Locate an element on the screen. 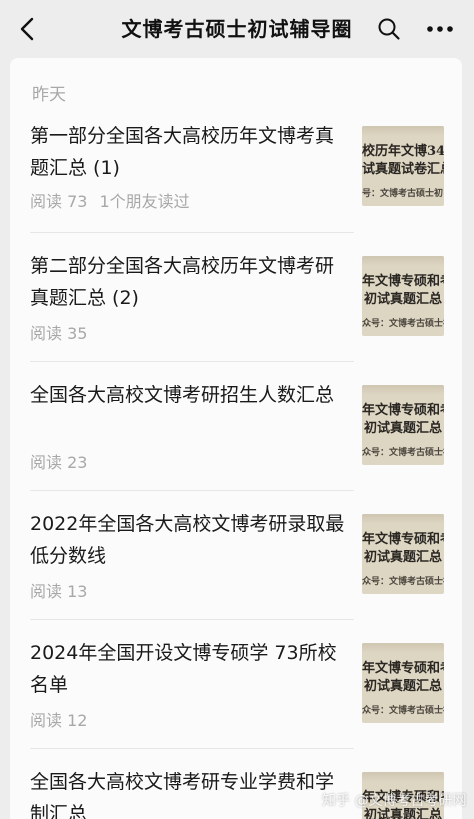 The image size is (474, 819). page-title: 文博考古硕士初试辅导圈 is located at coordinates (237, 29).